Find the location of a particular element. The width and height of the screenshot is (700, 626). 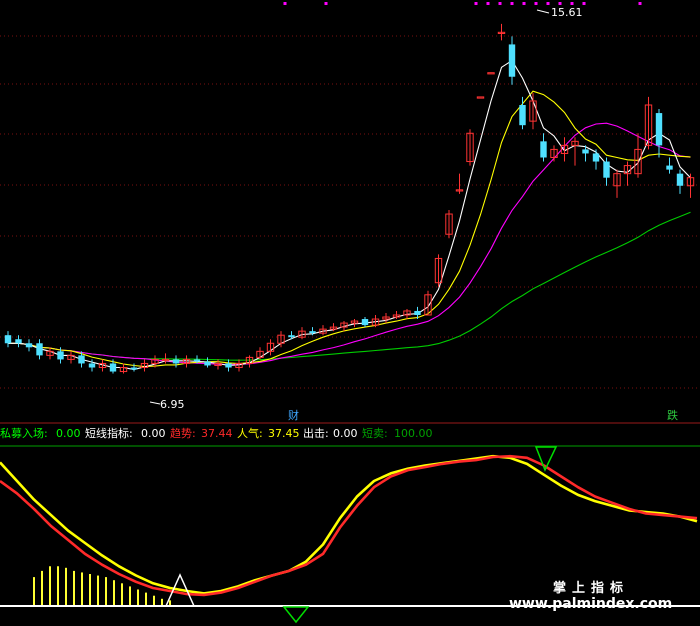

legend-duanmai-value: 100.00 is located at coordinates (413, 433).